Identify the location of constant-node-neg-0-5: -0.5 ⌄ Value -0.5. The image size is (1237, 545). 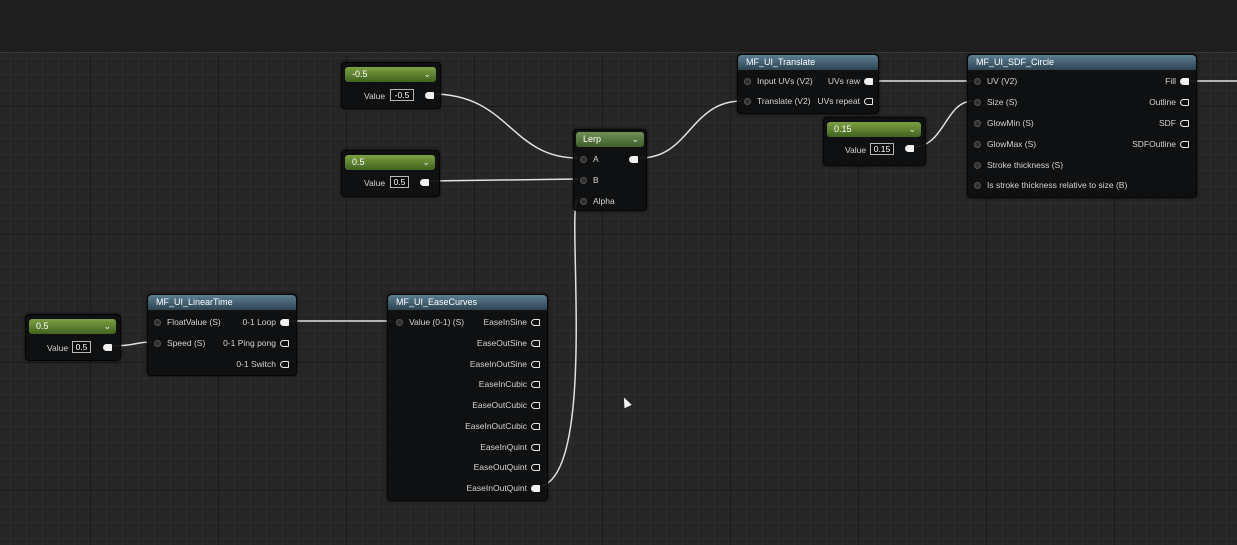
(391, 85).